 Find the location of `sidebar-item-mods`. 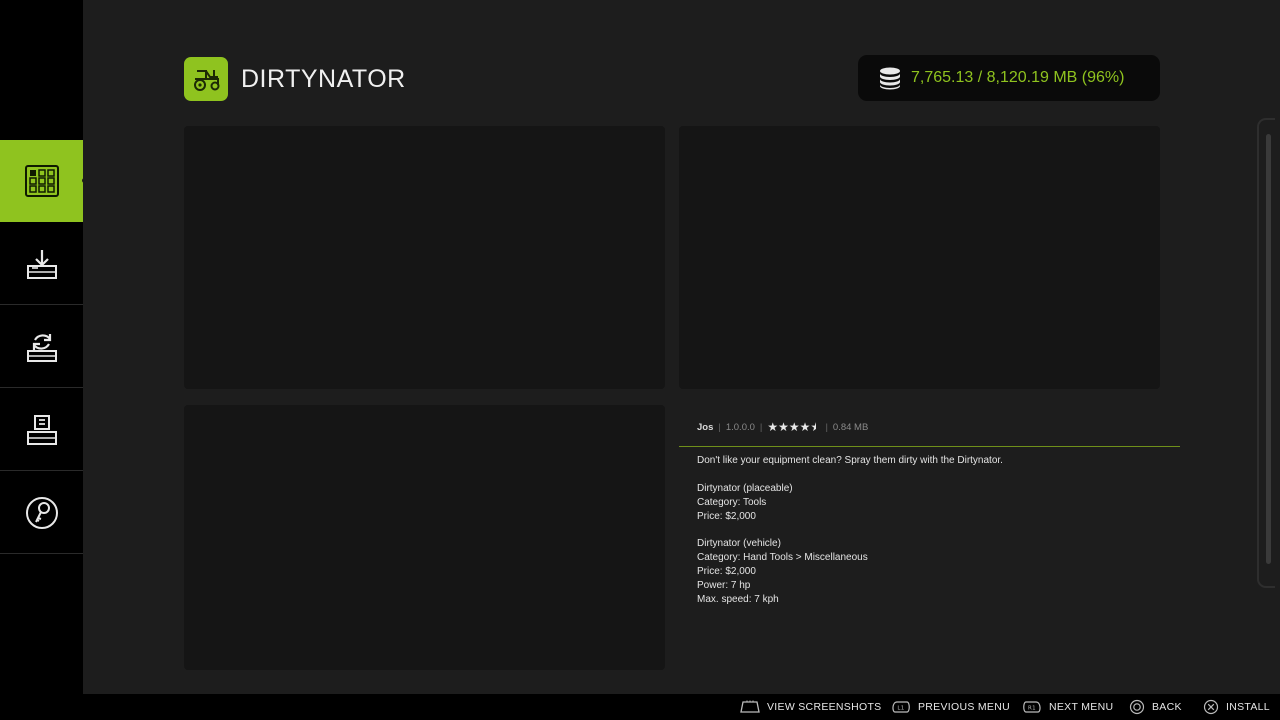

sidebar-item-mods is located at coordinates (45, 181).